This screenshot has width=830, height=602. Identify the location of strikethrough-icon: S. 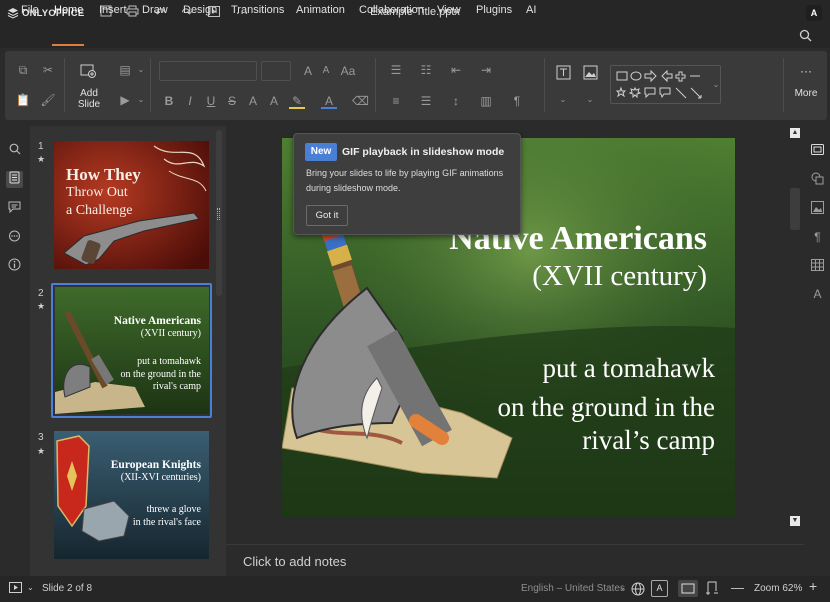
(232, 101).